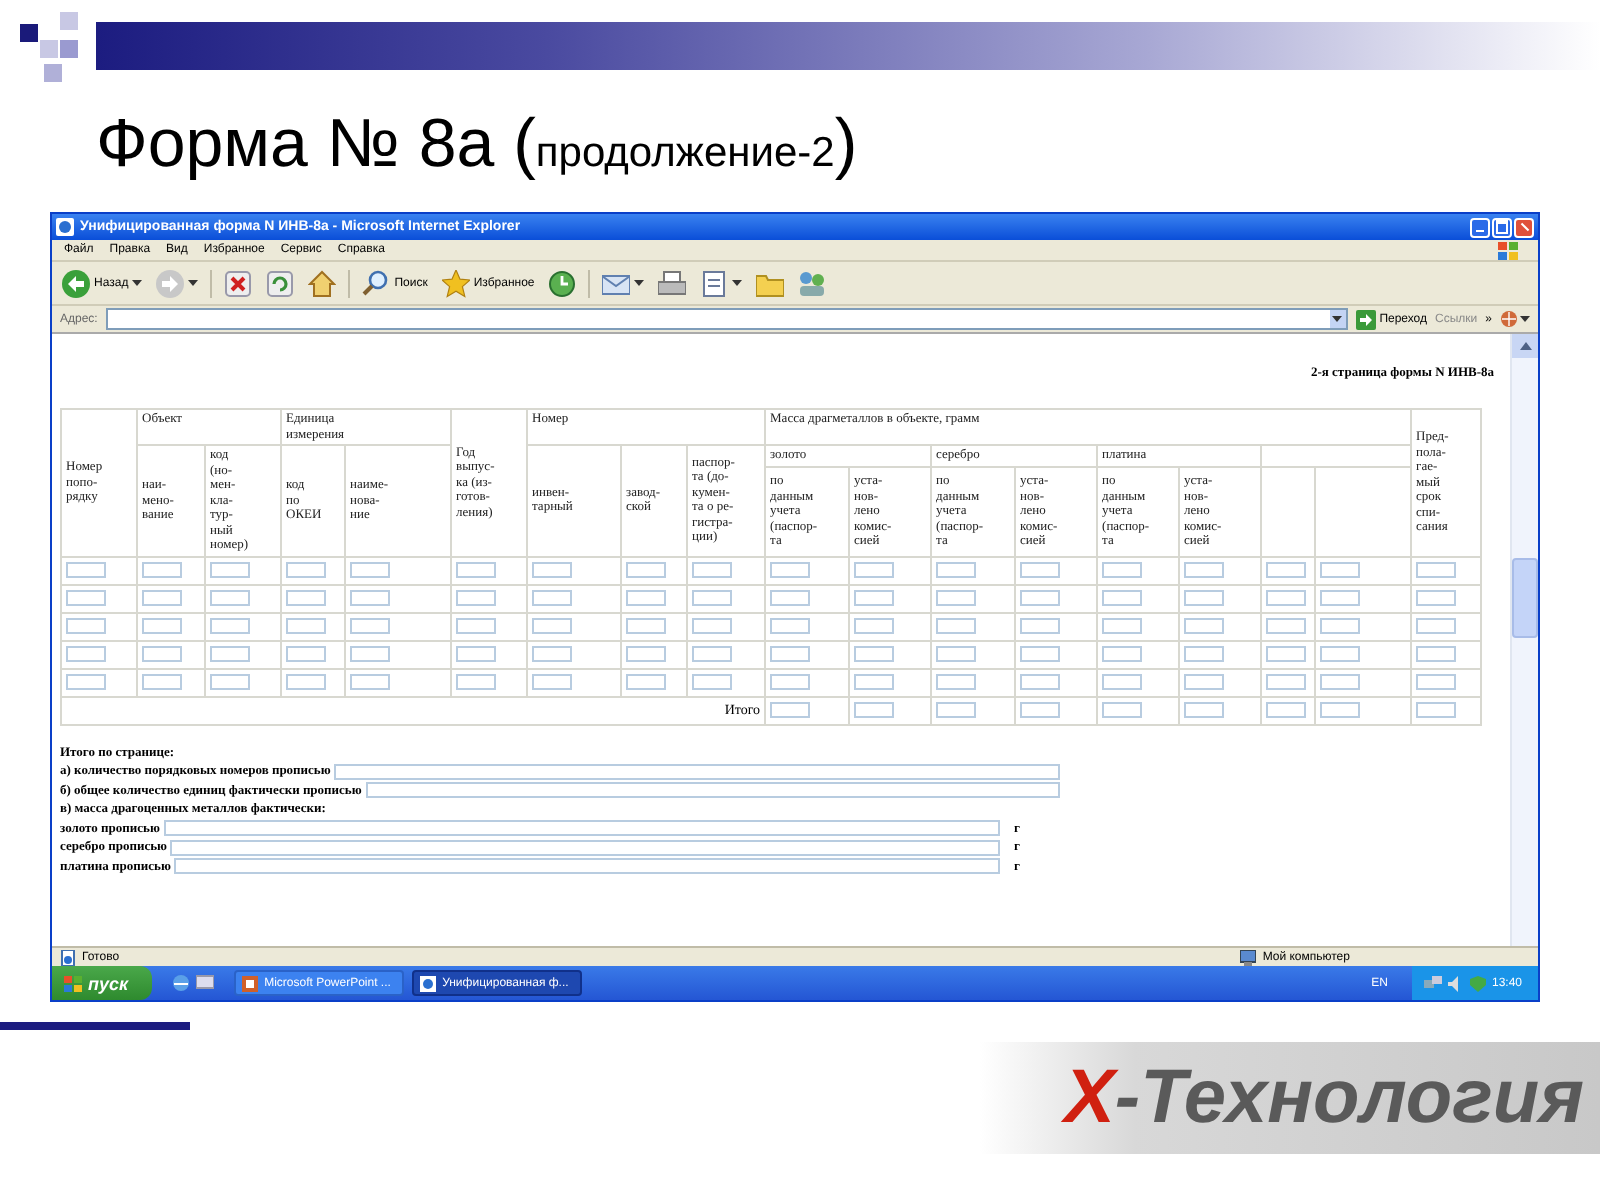 Image resolution: width=1600 pixels, height=1200 pixels. What do you see at coordinates (1524, 227) in the screenshot?
I see `close-button` at bounding box center [1524, 227].